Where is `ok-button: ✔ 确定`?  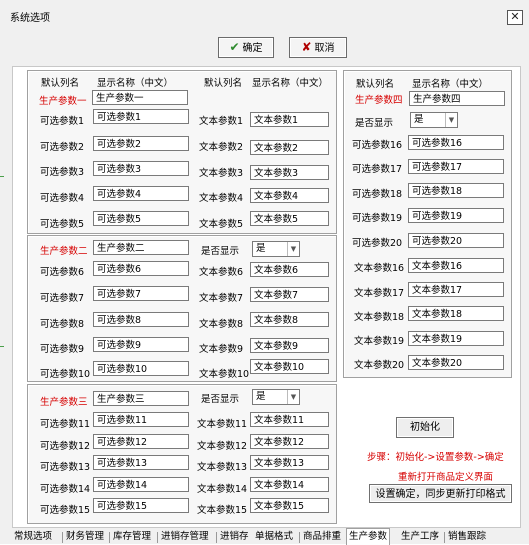
ok-button: ✔ 确定 is located at coordinates (246, 47).